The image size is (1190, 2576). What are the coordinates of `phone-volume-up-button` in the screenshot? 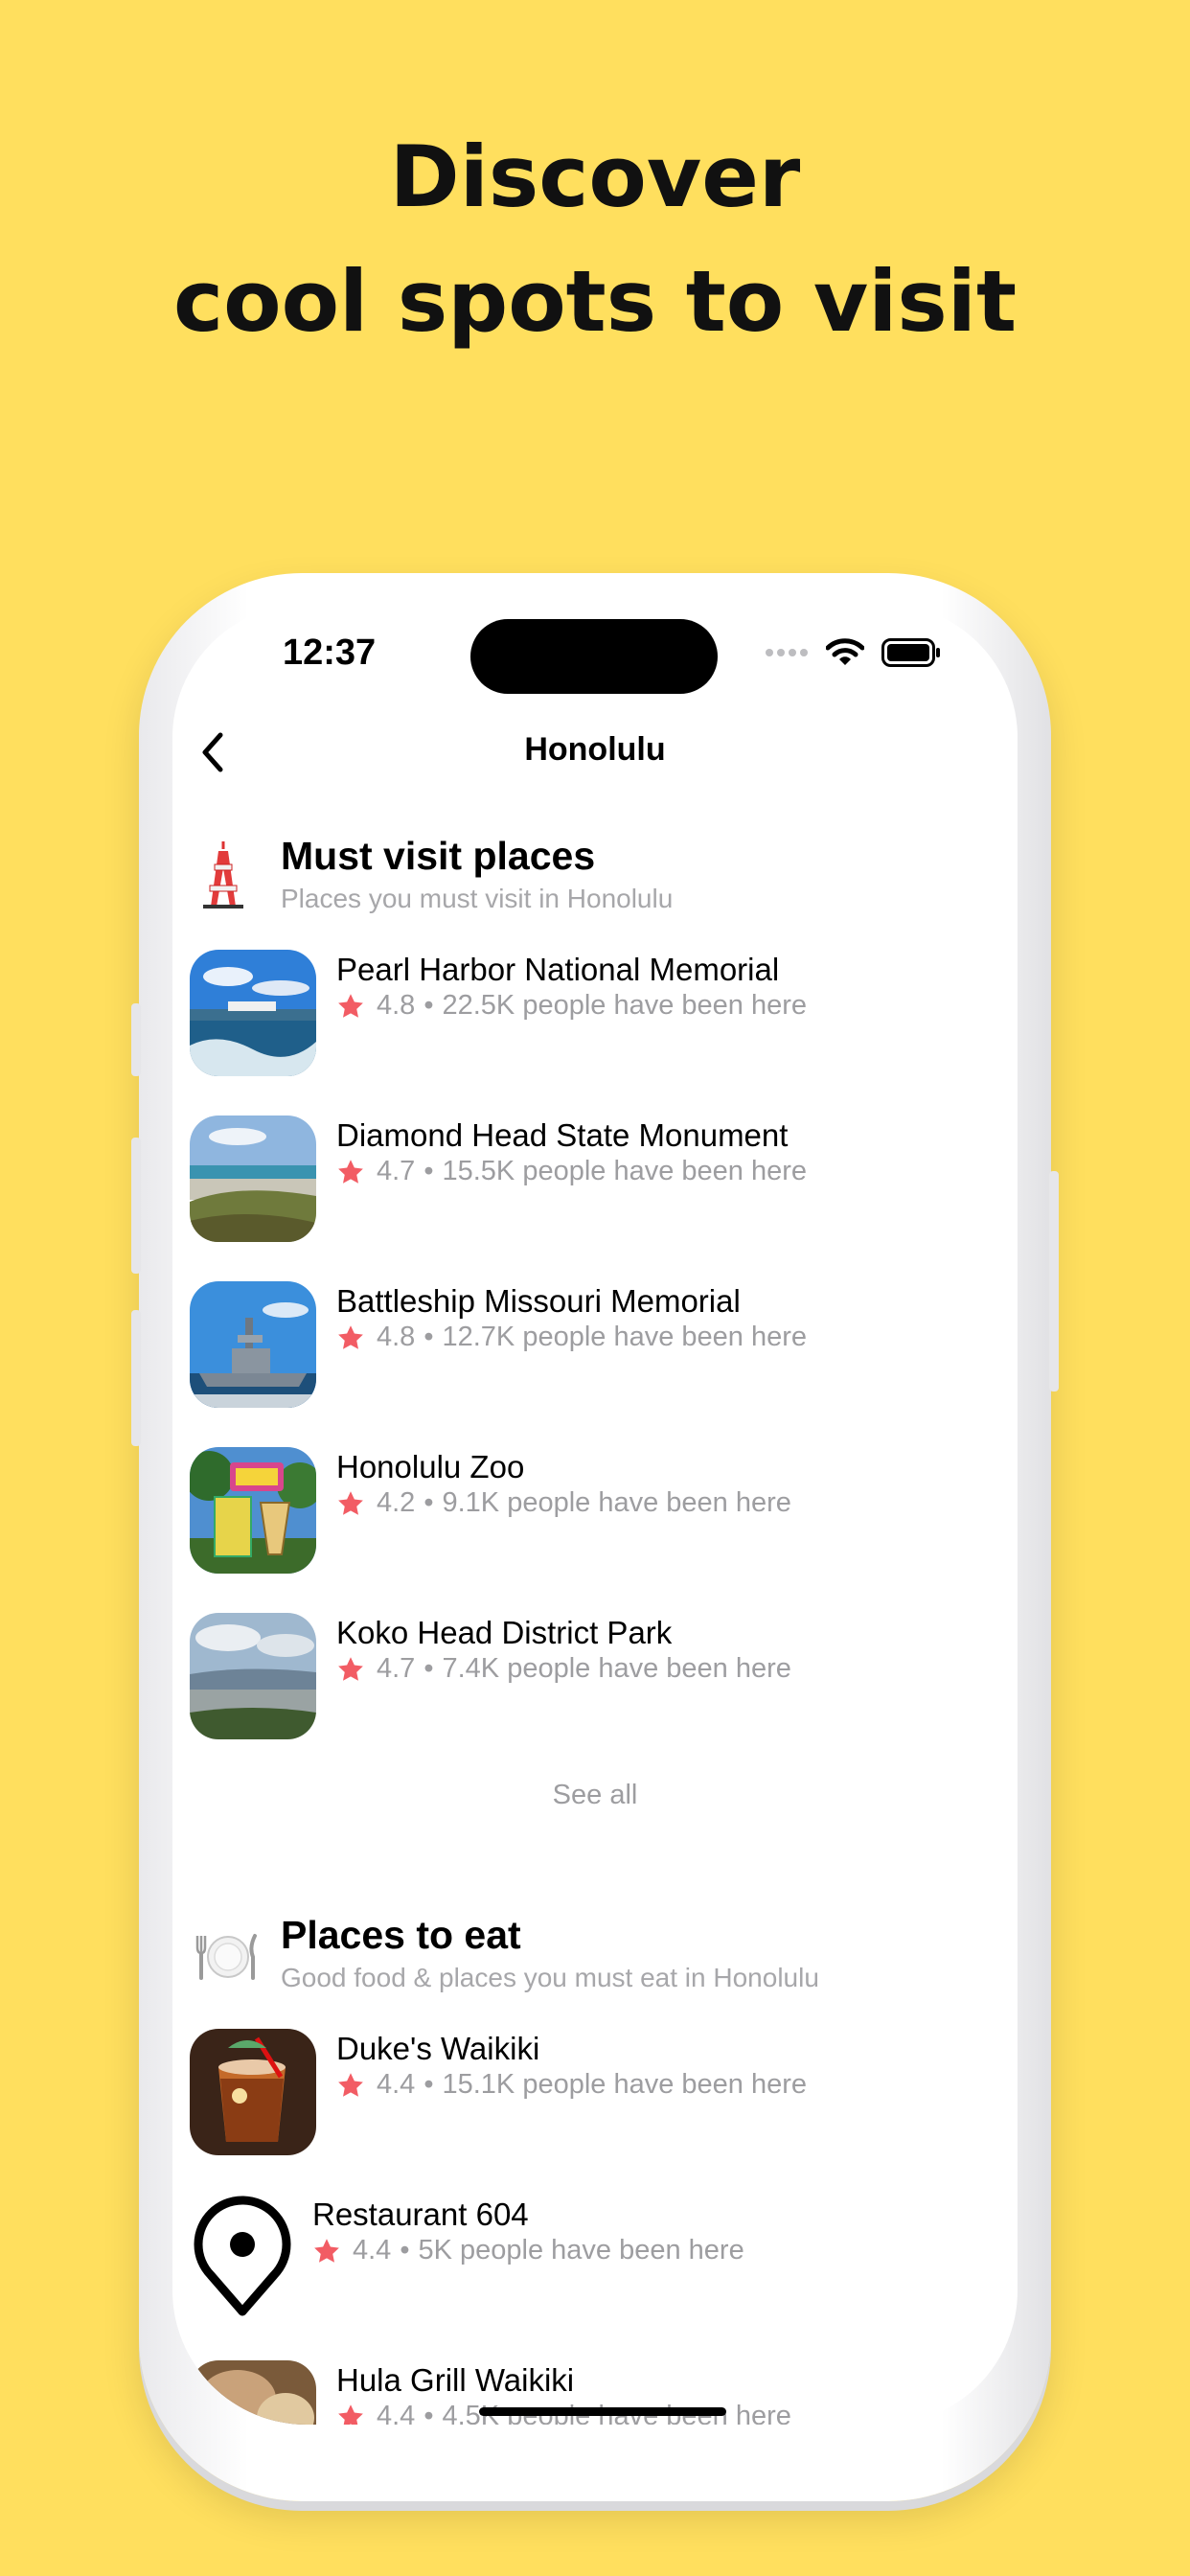 It's located at (136, 1206).